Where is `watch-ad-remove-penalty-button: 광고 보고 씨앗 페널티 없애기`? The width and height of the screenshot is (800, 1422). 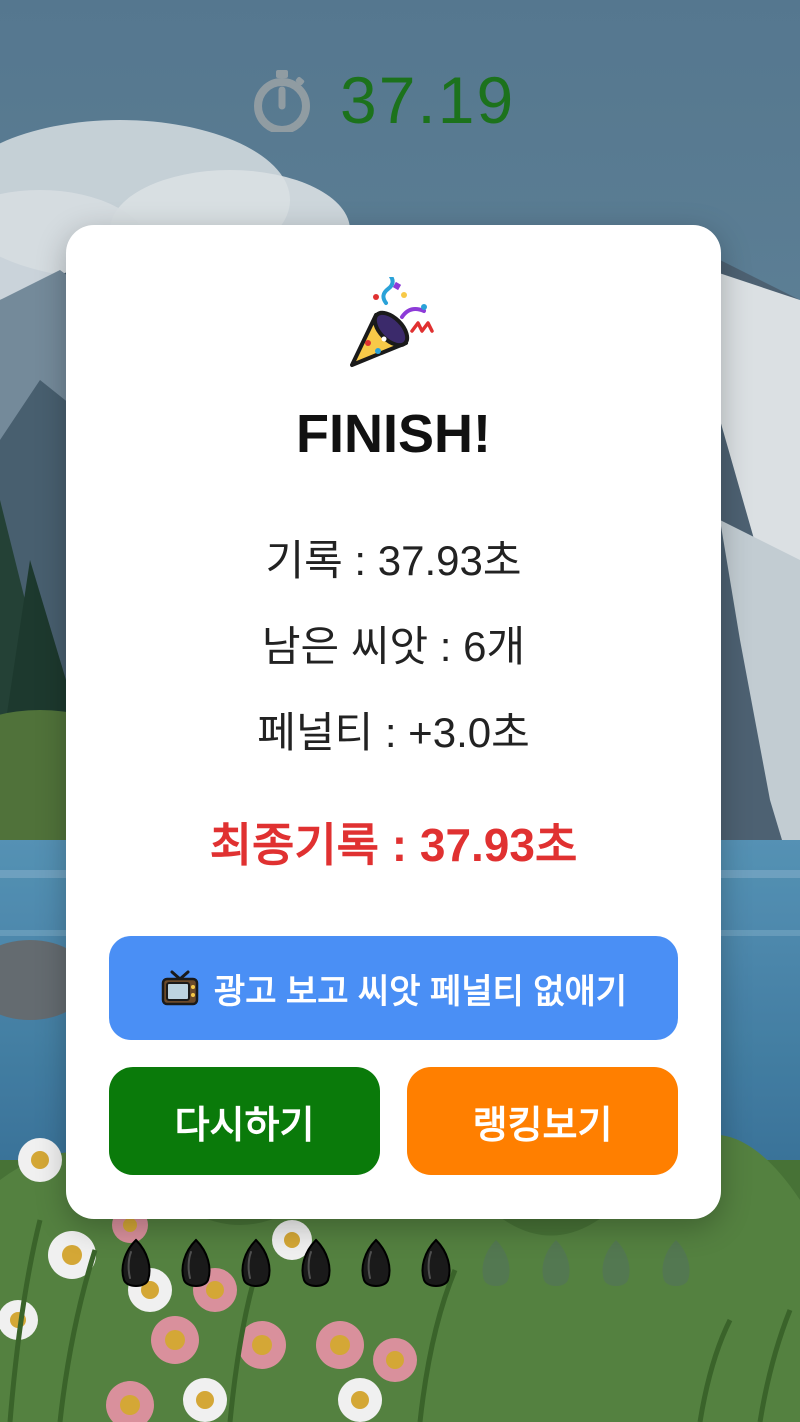
watch-ad-remove-penalty-button: 광고 보고 씨앗 페널티 없애기 is located at coordinates (393, 988).